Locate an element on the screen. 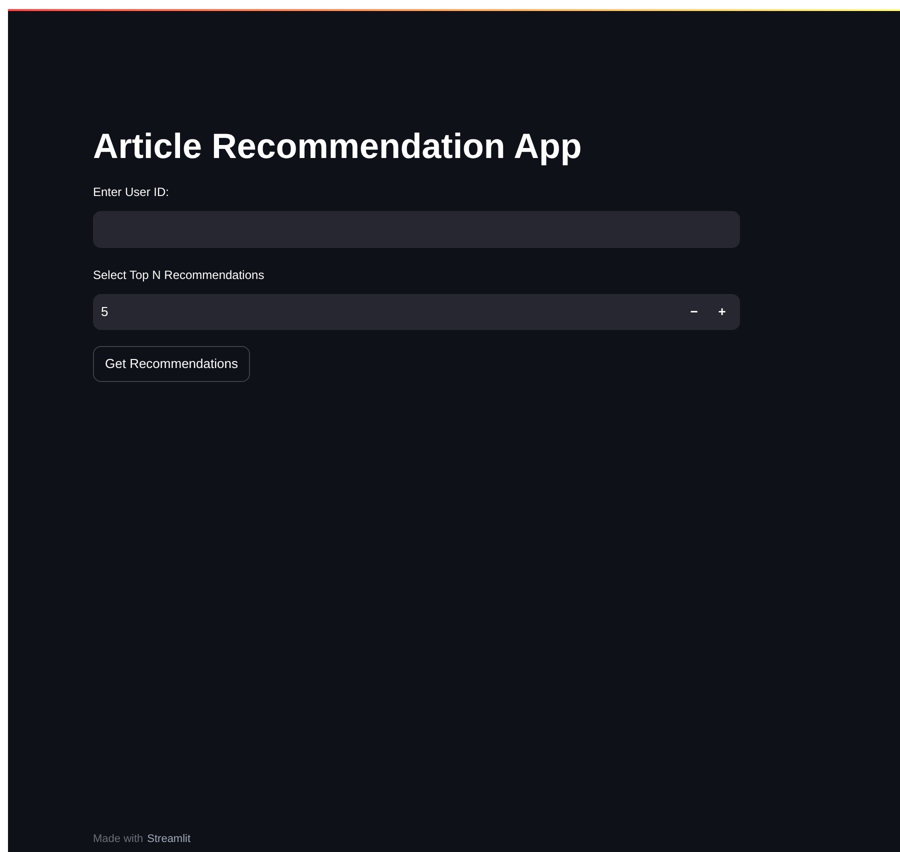  user-id-input-field is located at coordinates (416, 229).